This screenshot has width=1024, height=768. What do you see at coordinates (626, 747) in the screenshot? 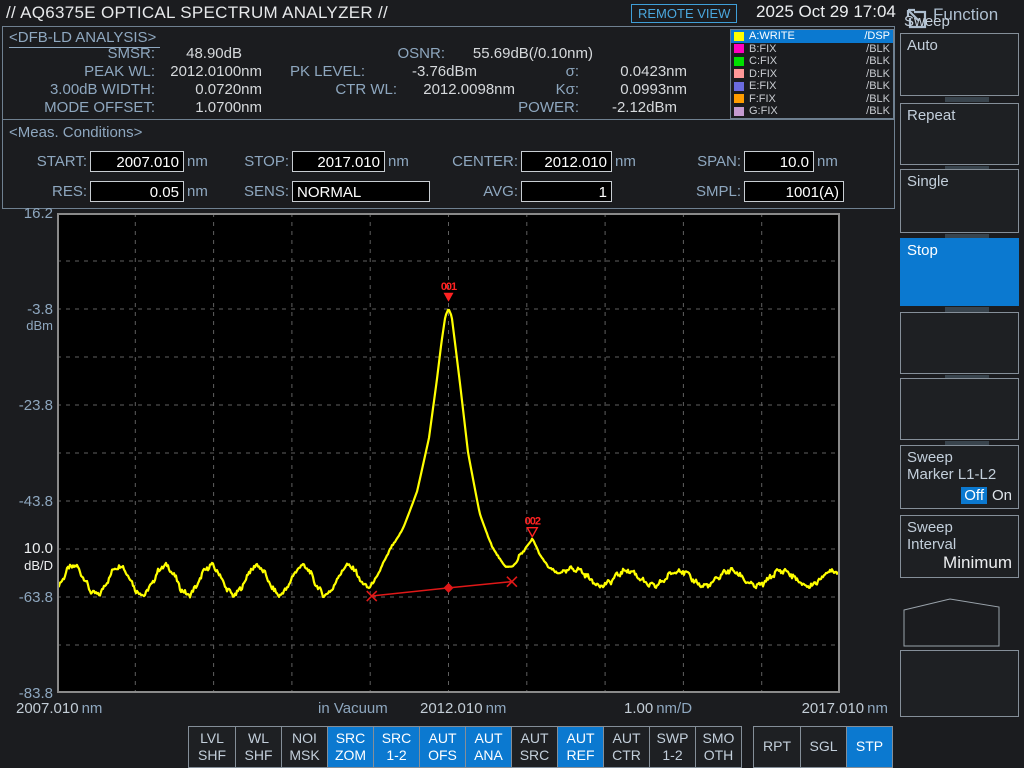
I see `softkey-aut-ctr: AUT CTR` at bounding box center [626, 747].